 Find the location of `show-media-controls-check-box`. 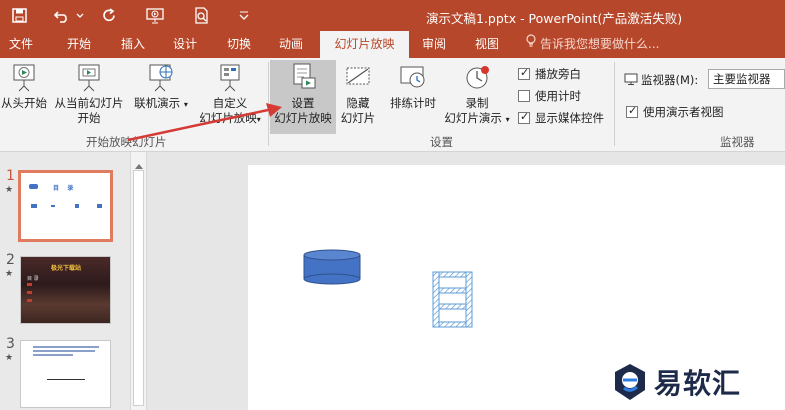

show-media-controls-check-box is located at coordinates (524, 117).